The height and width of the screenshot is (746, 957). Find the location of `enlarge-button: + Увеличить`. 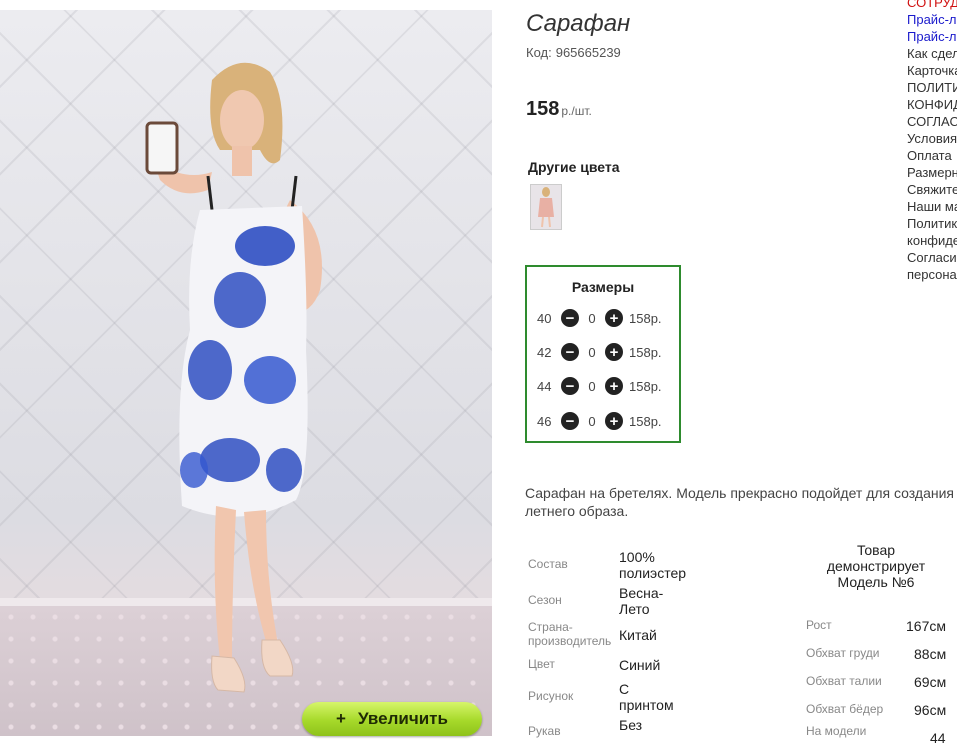

enlarge-button: + Увеличить is located at coordinates (392, 719).